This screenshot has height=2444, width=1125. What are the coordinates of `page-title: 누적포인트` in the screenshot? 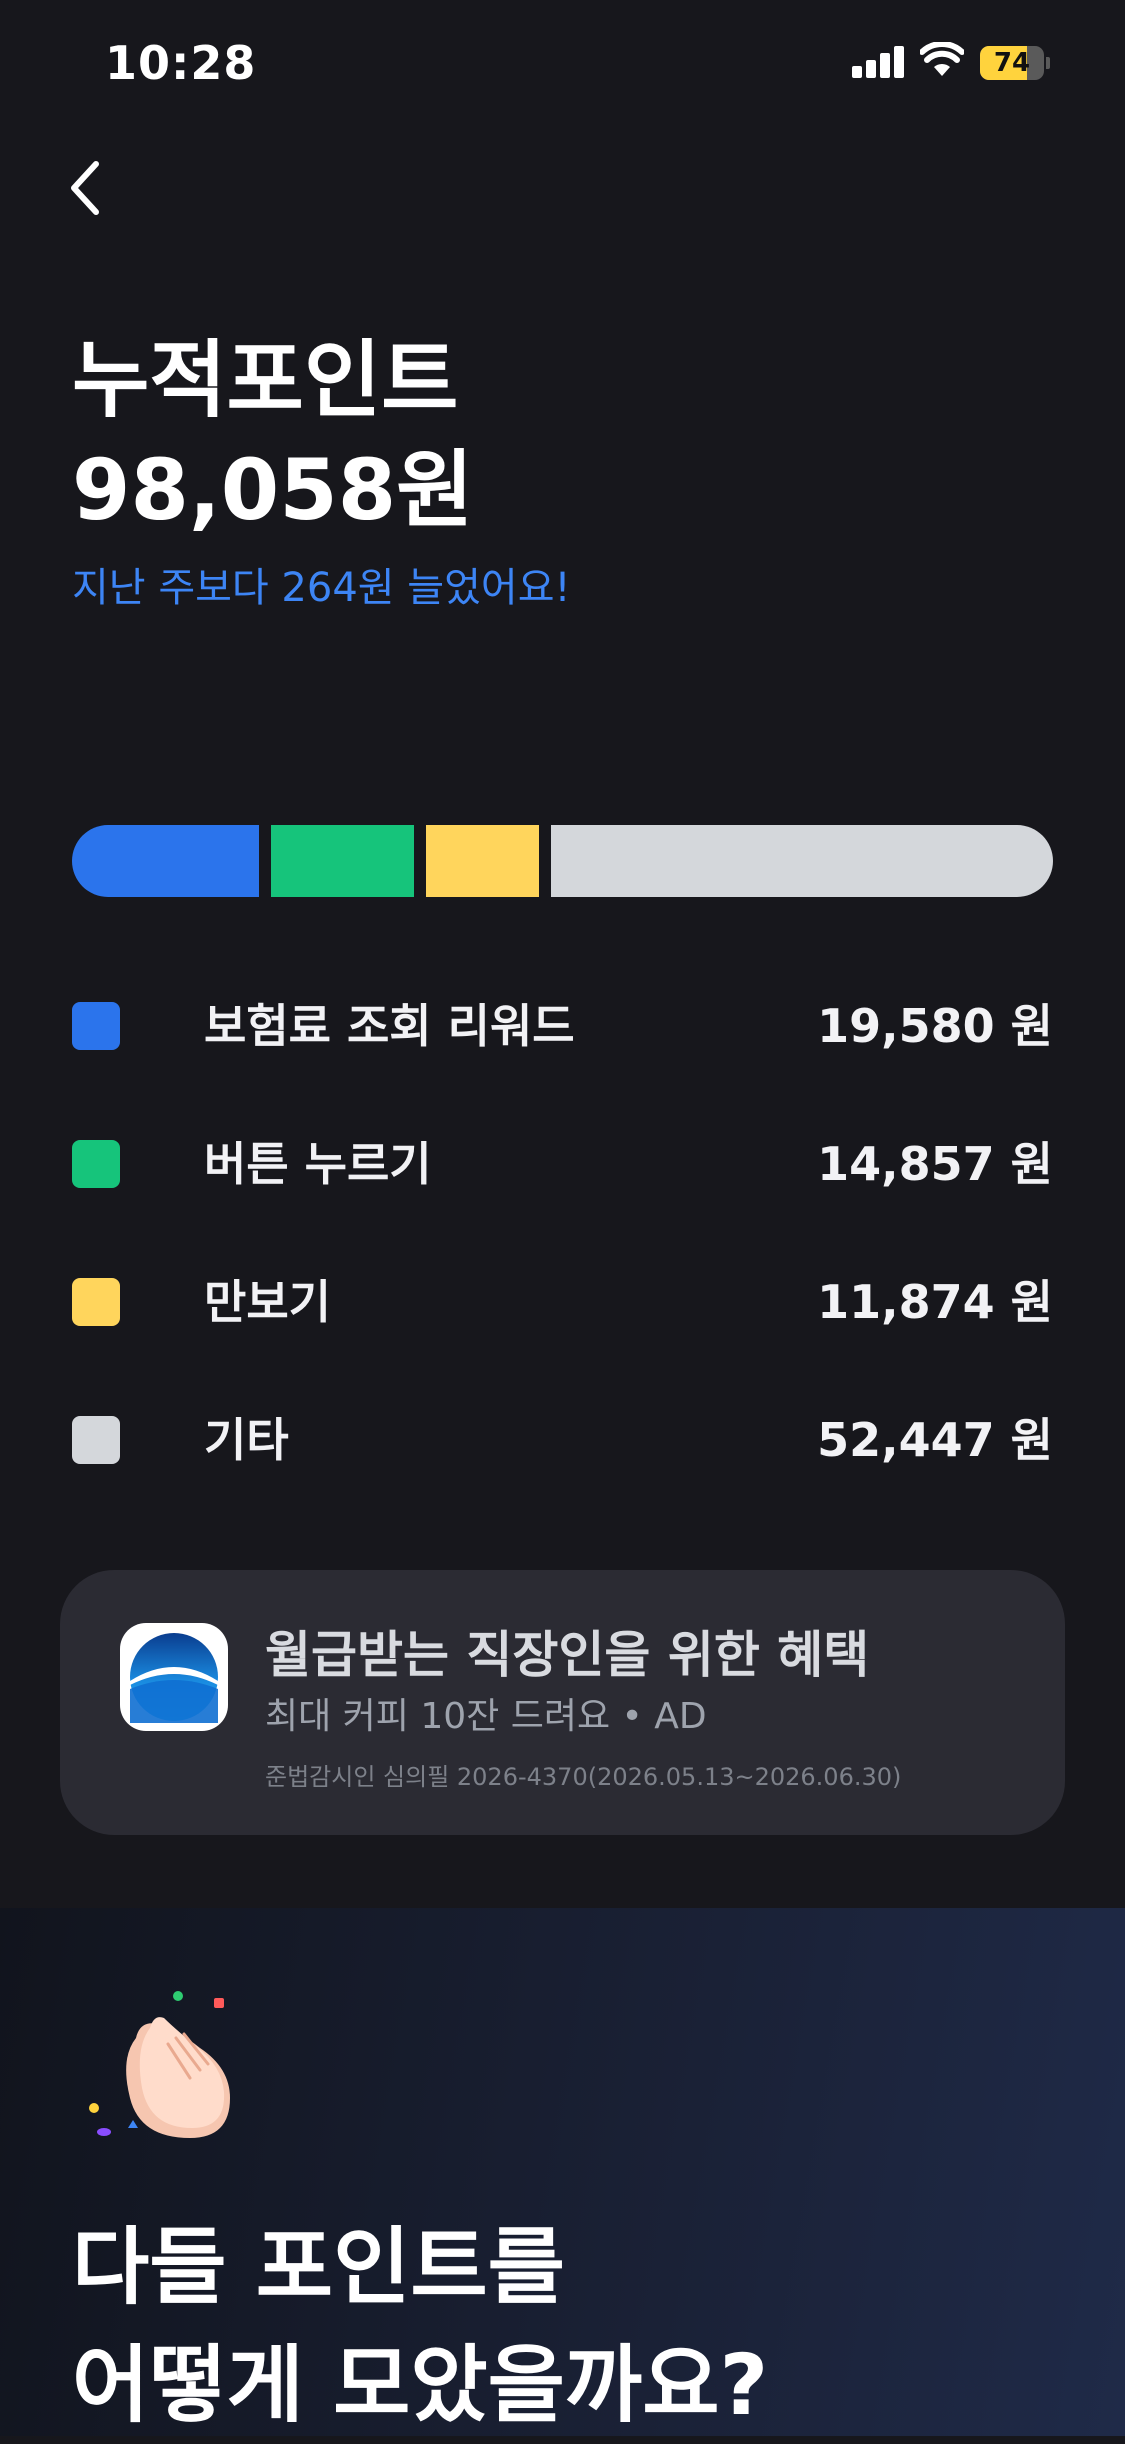 It's located at (265, 380).